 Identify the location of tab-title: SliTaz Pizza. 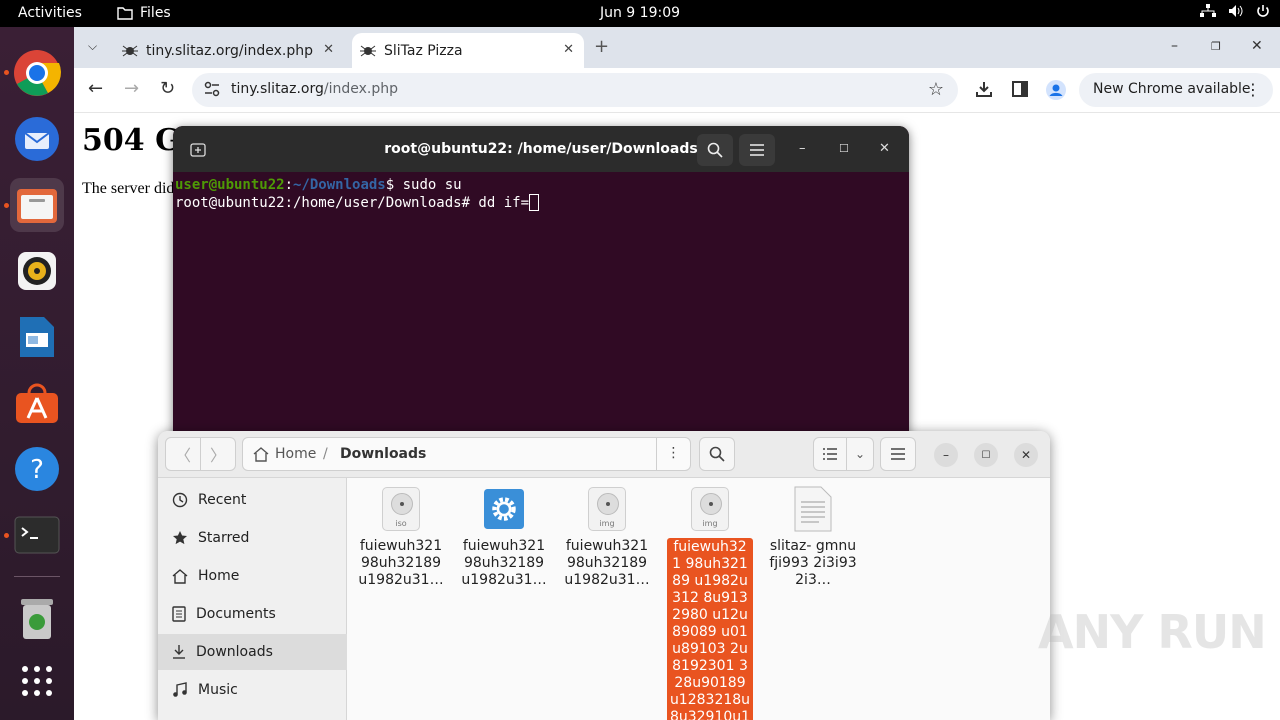
(423, 50).